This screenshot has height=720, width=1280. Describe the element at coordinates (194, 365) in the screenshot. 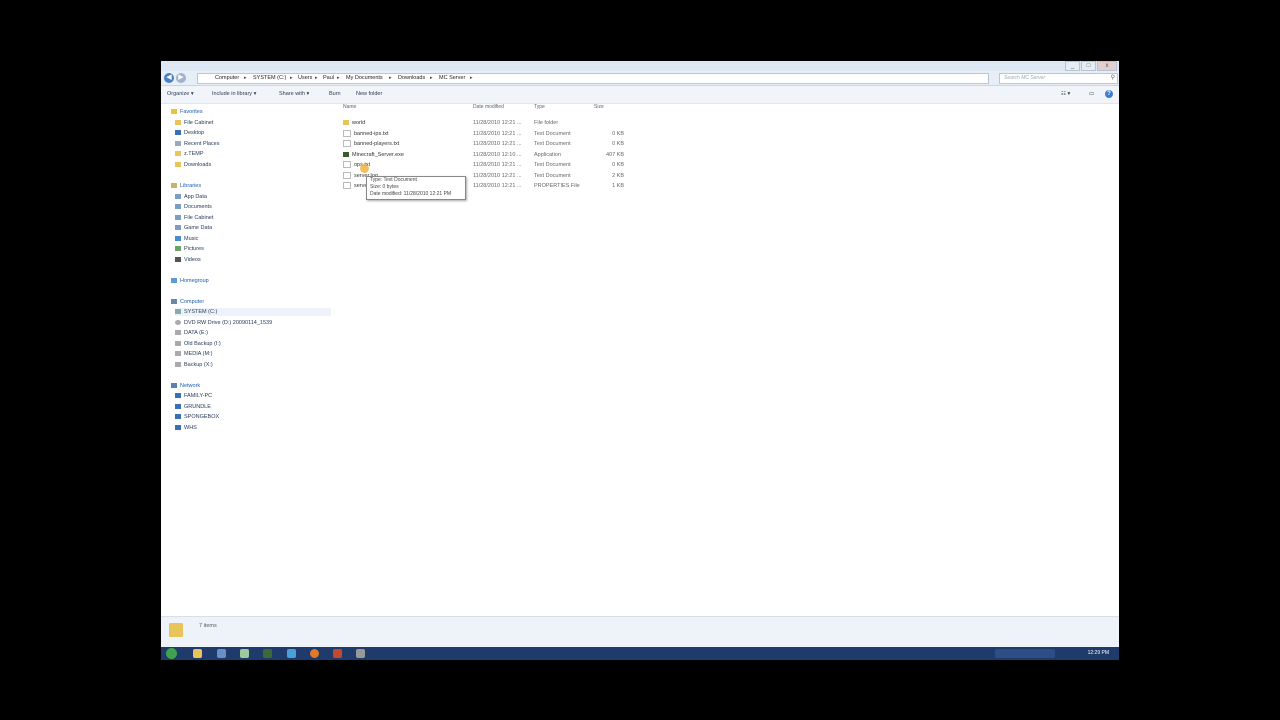

I see `sidebar-item-backup-x: Backup (X:)` at that location.